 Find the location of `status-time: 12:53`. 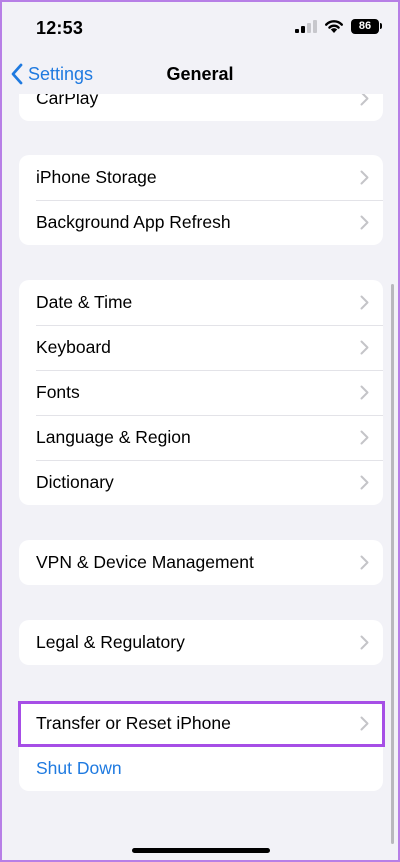

status-time: 12:53 is located at coordinates (60, 28).